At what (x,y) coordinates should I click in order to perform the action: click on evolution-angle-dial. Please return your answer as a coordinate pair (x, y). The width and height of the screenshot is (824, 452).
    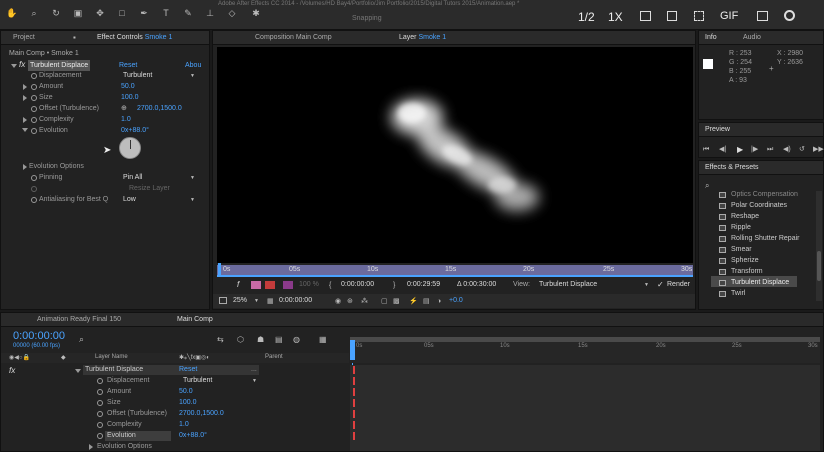
    Looking at the image, I should click on (130, 148).